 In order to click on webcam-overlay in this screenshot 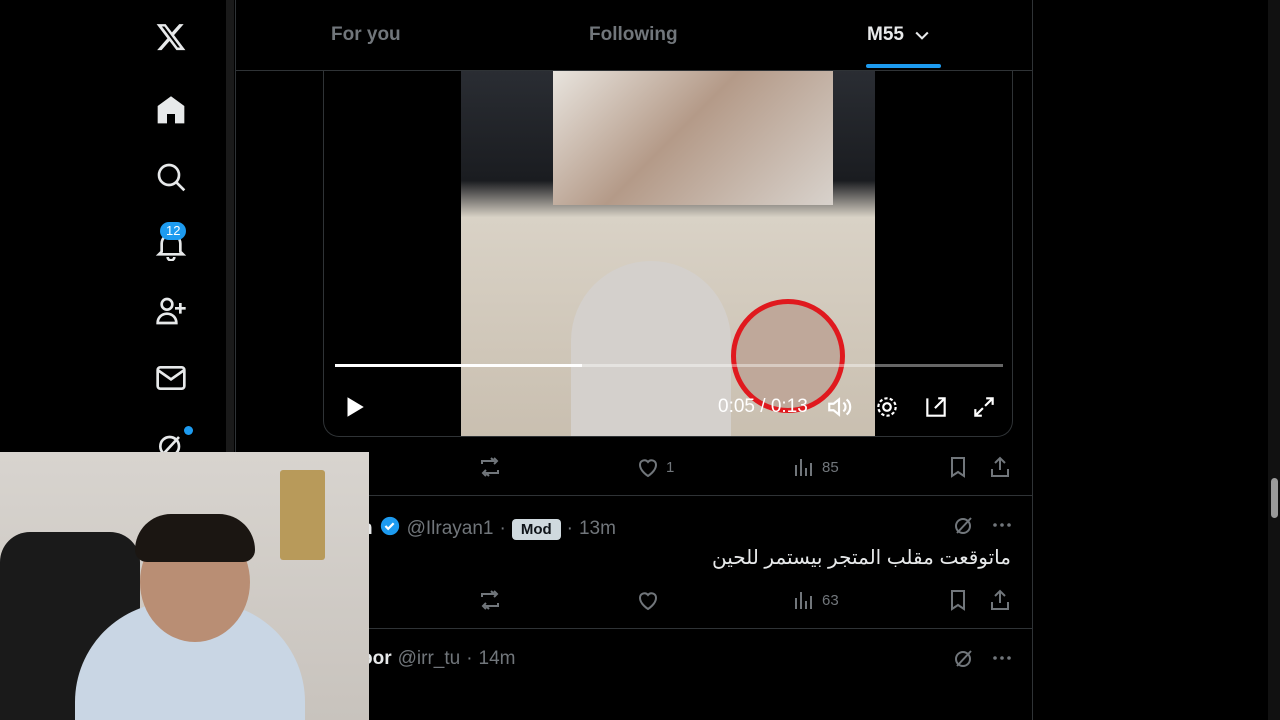, I will do `click(184, 586)`.